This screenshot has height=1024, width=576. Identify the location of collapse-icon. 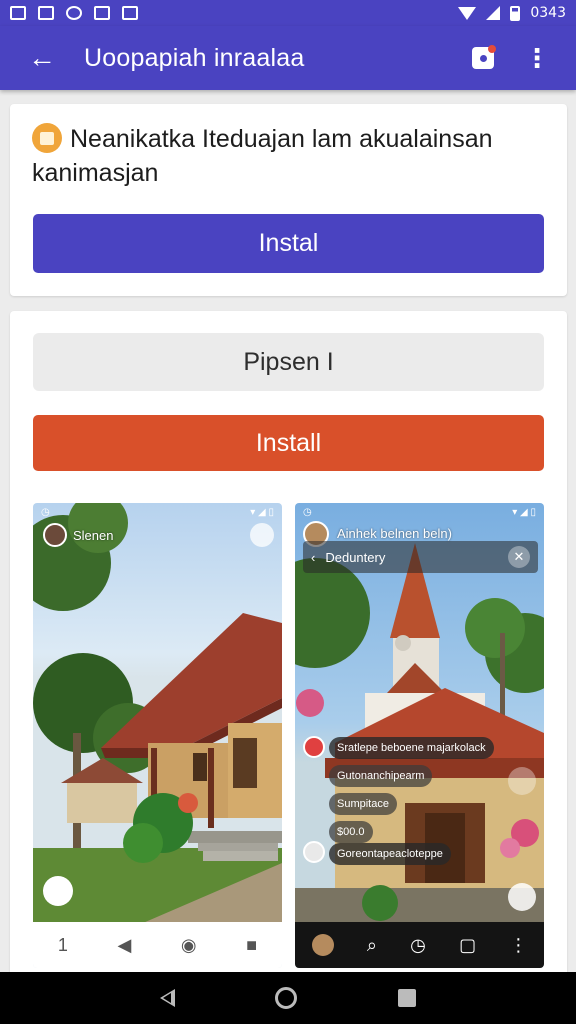
(522, 781).